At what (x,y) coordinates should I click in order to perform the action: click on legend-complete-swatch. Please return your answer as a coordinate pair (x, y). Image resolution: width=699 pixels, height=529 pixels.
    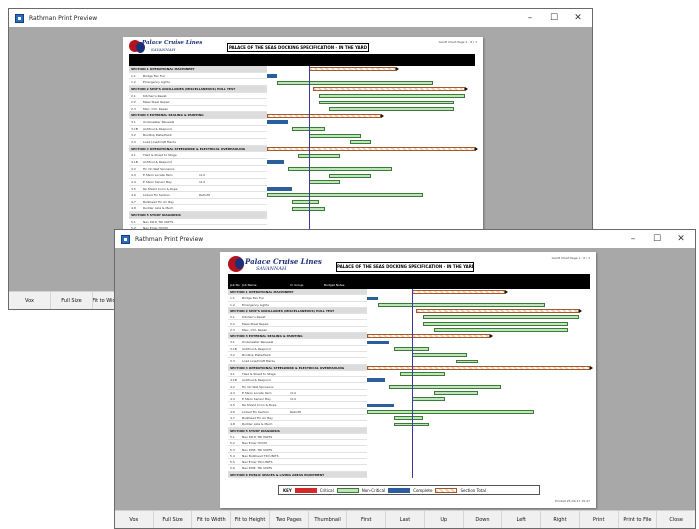
    Looking at the image, I should click on (399, 490).